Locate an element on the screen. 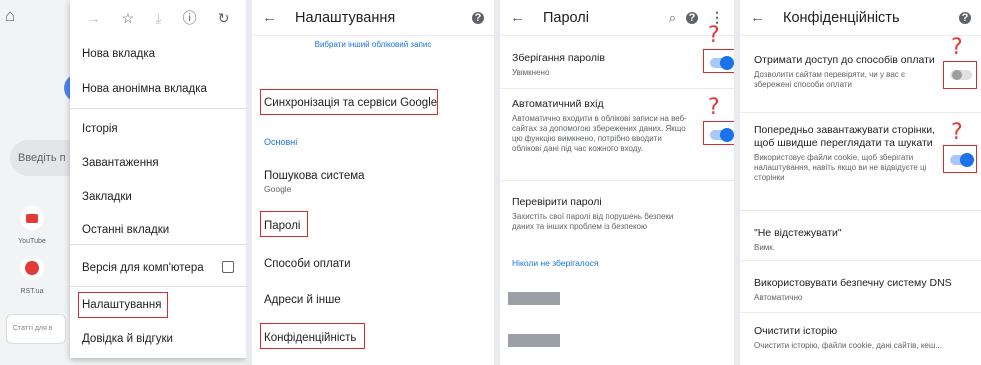 The width and height of the screenshot is (981, 365). clear-history-label: Очистити історію is located at coordinates (796, 331).